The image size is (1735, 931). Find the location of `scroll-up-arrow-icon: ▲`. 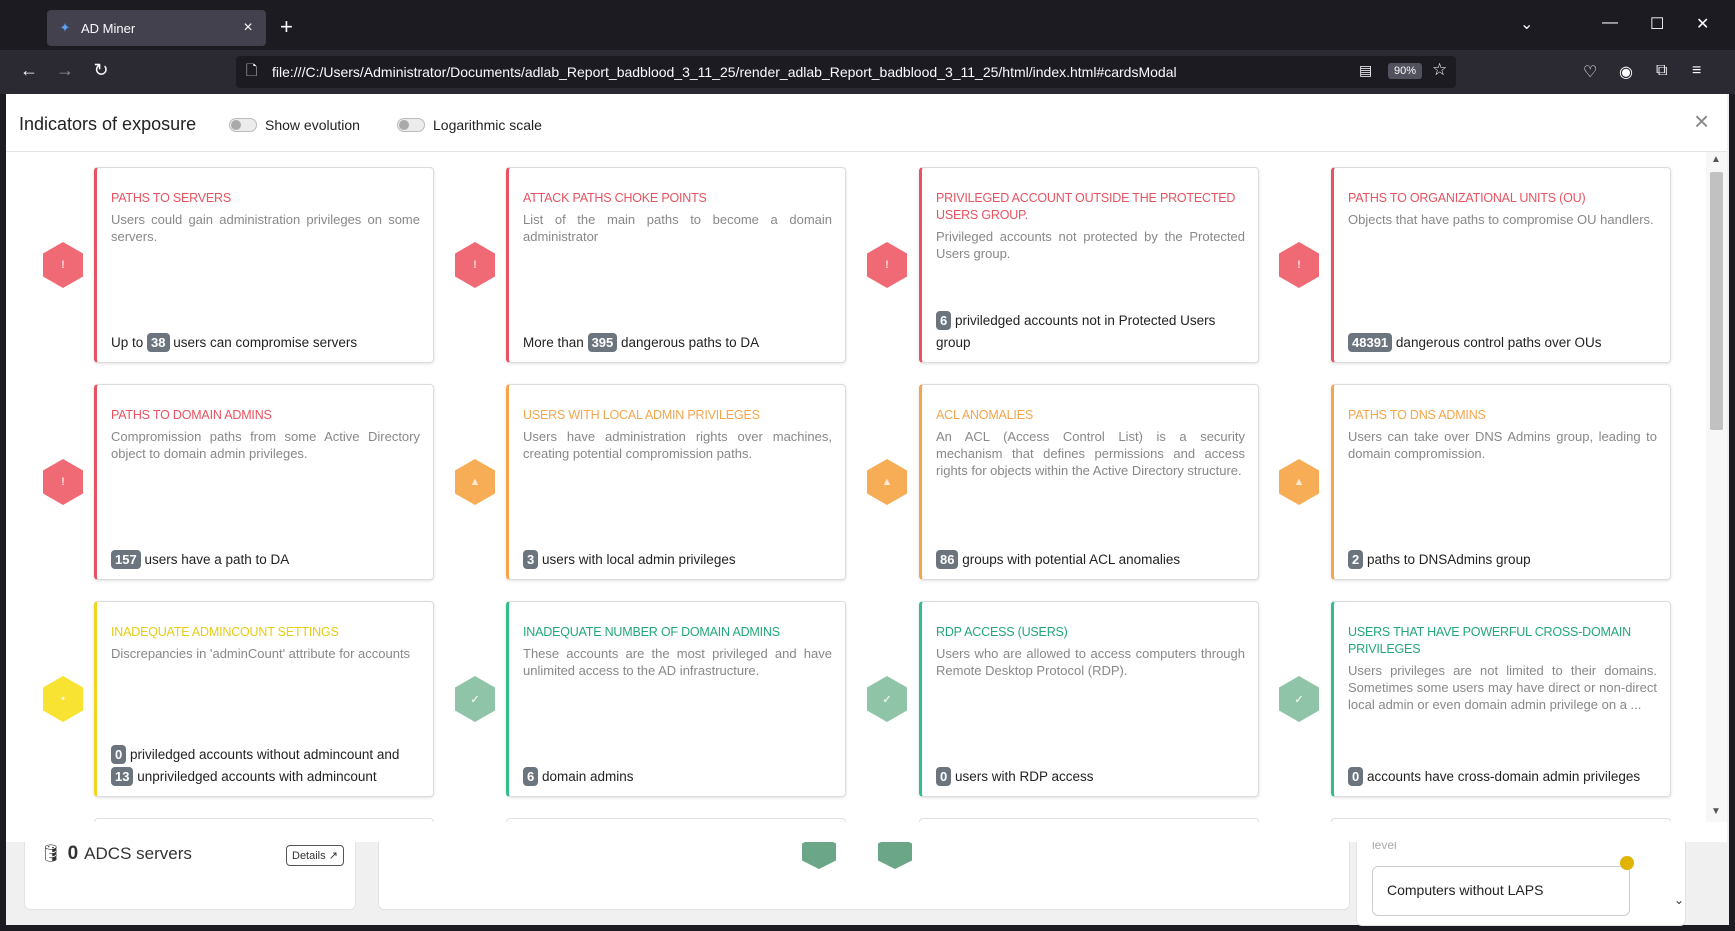

scroll-up-arrow-icon: ▲ is located at coordinates (1716, 159).